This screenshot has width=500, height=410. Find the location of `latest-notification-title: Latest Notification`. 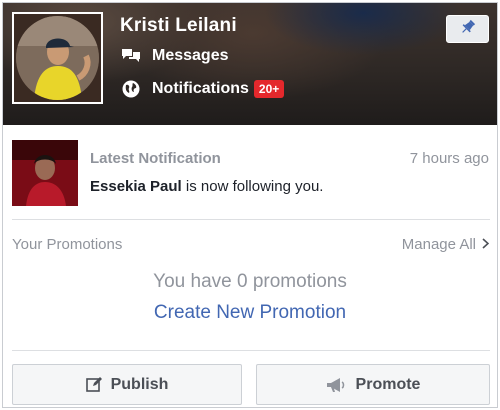

latest-notification-title: Latest Notification is located at coordinates (155, 158).